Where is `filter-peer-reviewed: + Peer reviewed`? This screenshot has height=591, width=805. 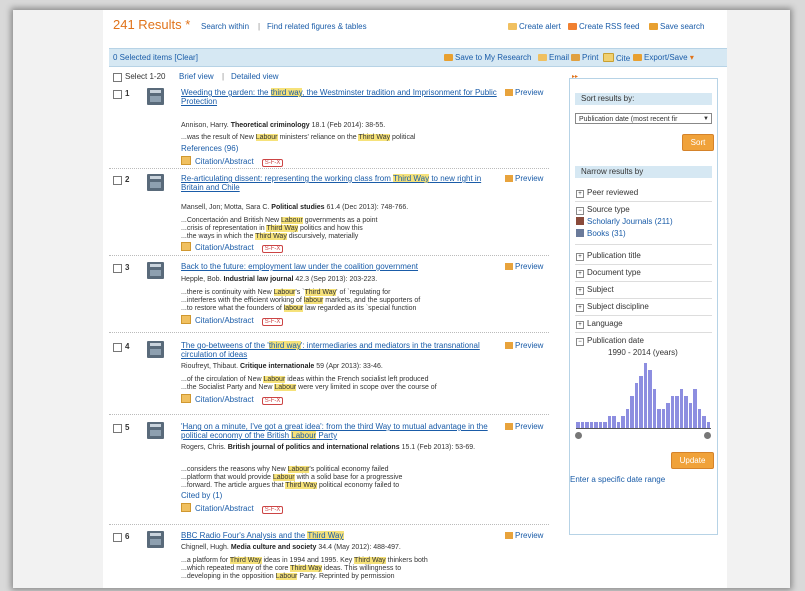 filter-peer-reviewed: + Peer reviewed is located at coordinates (607, 193).